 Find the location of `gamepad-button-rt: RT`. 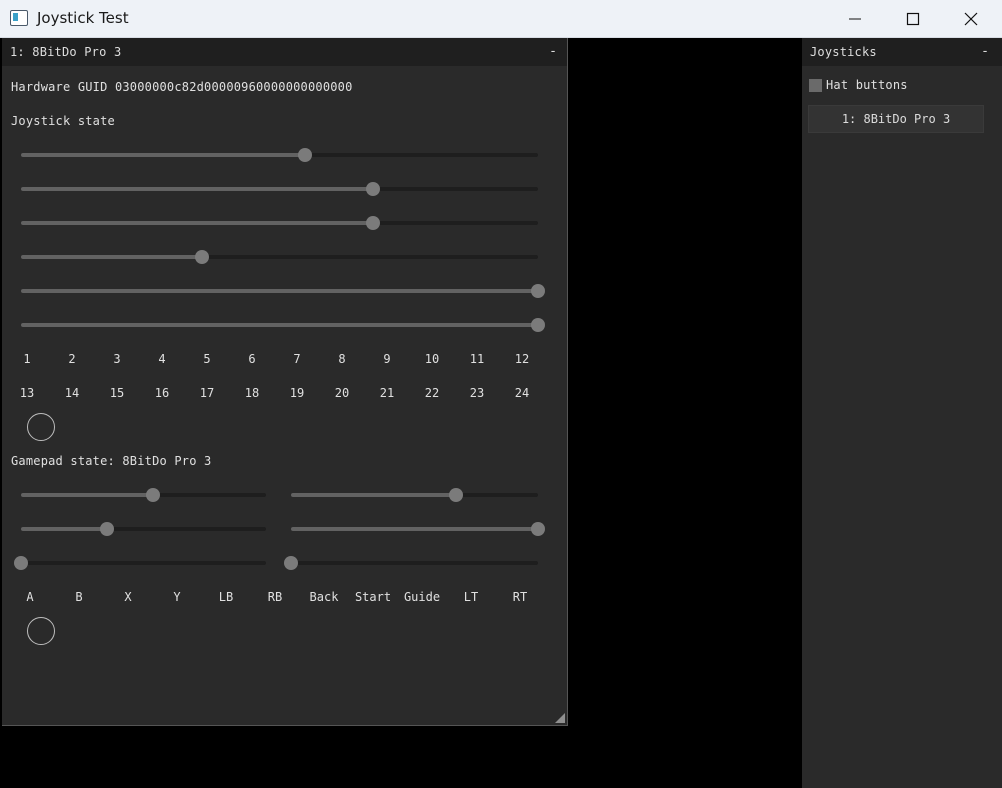

gamepad-button-rt: RT is located at coordinates (520, 597).